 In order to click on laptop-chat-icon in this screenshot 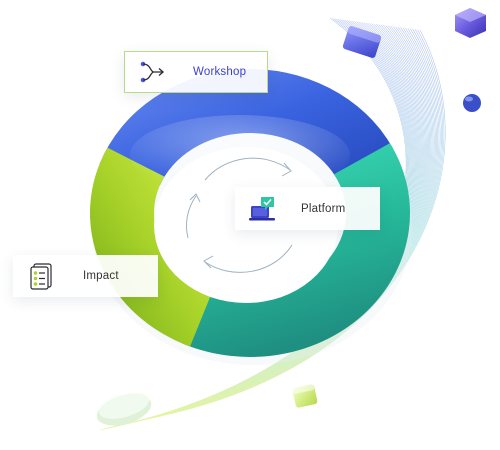, I will do `click(262, 208)`.